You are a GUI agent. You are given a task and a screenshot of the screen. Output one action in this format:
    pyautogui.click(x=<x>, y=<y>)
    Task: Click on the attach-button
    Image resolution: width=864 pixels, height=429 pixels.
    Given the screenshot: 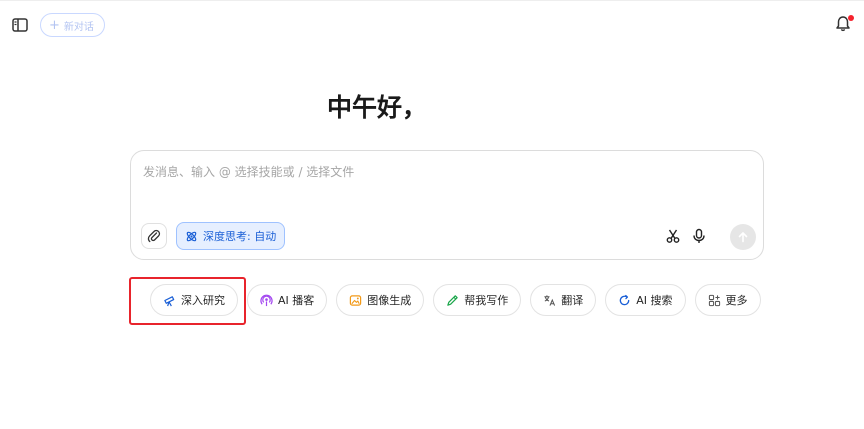 What is the action you would take?
    pyautogui.click(x=154, y=236)
    